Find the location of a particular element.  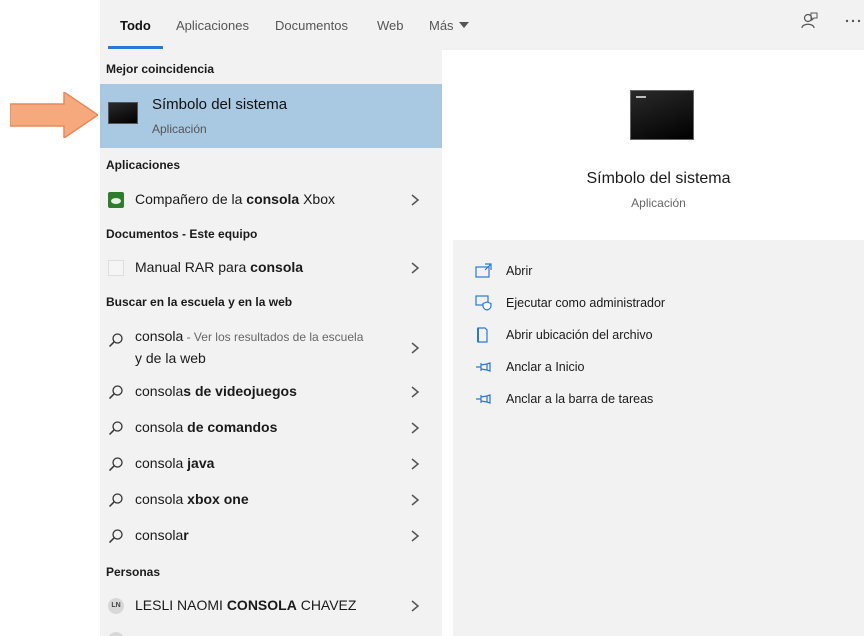

best-match-title: Símbolo del sistema is located at coordinates (220, 104).